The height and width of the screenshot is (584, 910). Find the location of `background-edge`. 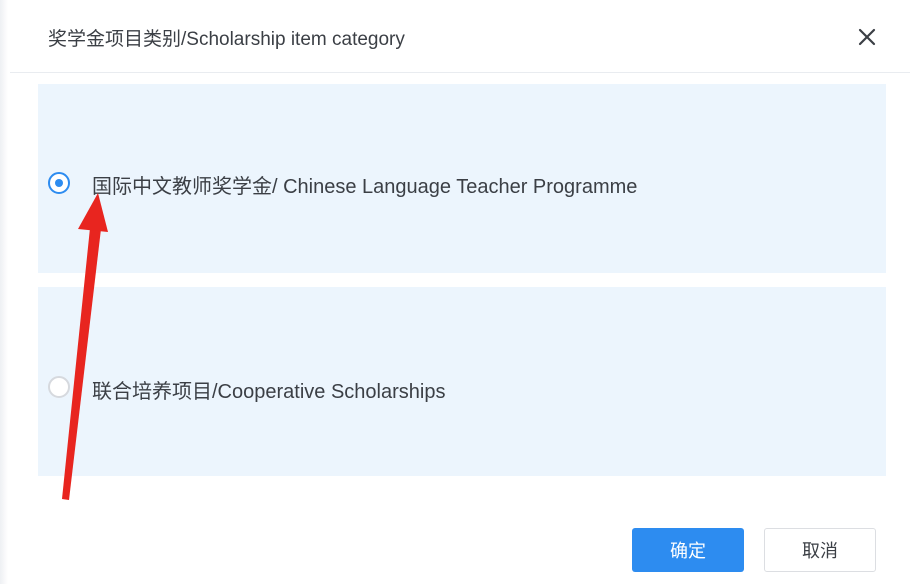

background-edge is located at coordinates (4, 292).